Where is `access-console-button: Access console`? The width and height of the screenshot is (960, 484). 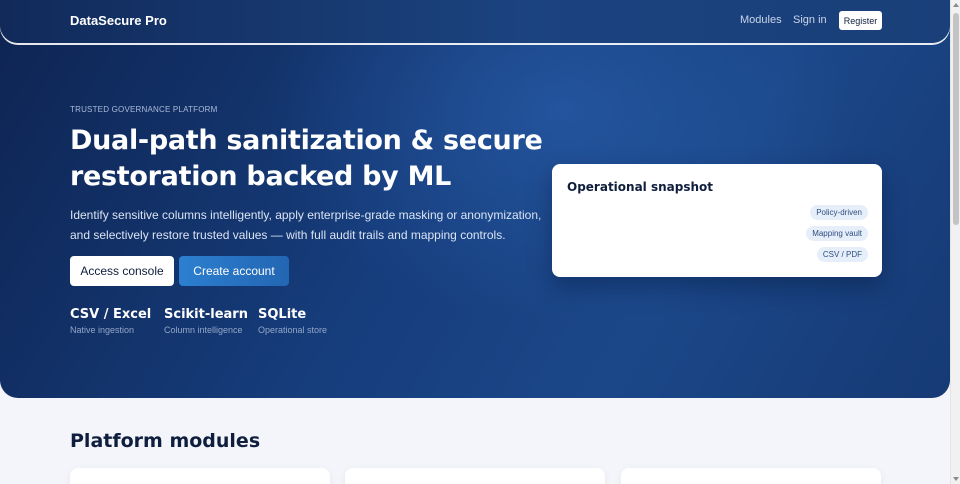 access-console-button: Access console is located at coordinates (122, 271).